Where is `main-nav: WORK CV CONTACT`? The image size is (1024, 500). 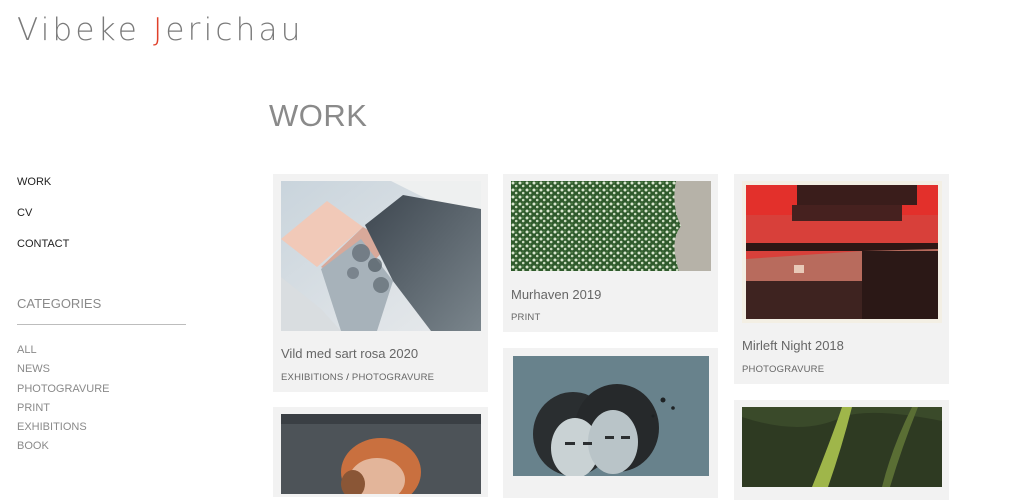 main-nav: WORK CV CONTACT is located at coordinates (43, 222).